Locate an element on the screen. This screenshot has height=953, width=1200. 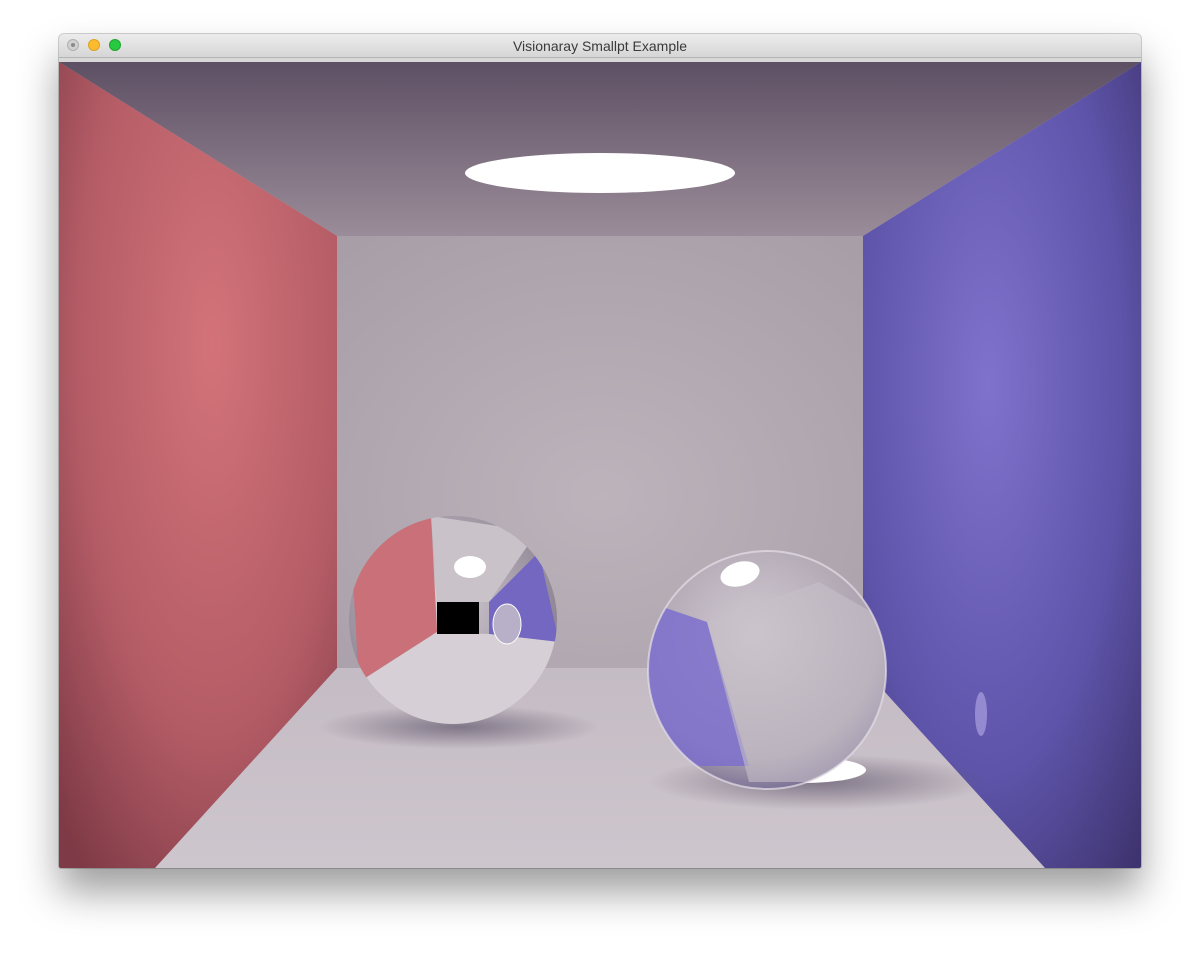
window-title: Visionaray Smallpt Example is located at coordinates (600, 46).